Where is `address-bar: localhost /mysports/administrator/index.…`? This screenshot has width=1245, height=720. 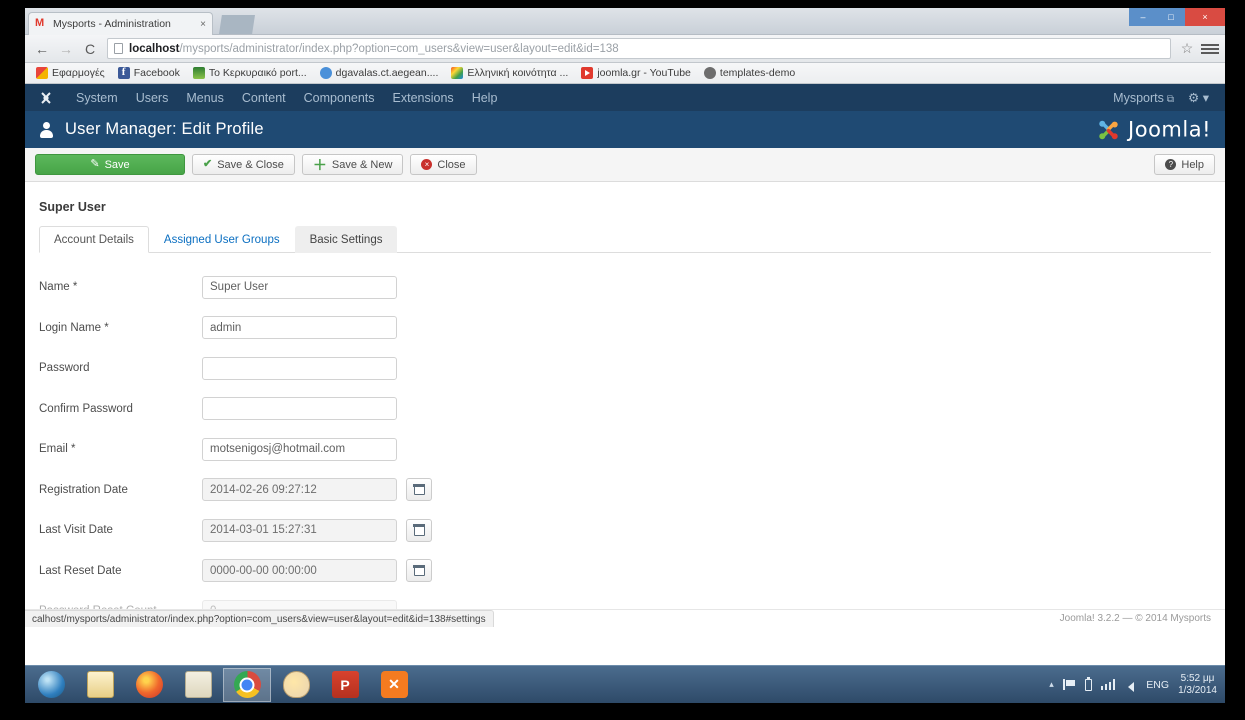
address-bar: localhost /mysports/administrator/index.… is located at coordinates (639, 48).